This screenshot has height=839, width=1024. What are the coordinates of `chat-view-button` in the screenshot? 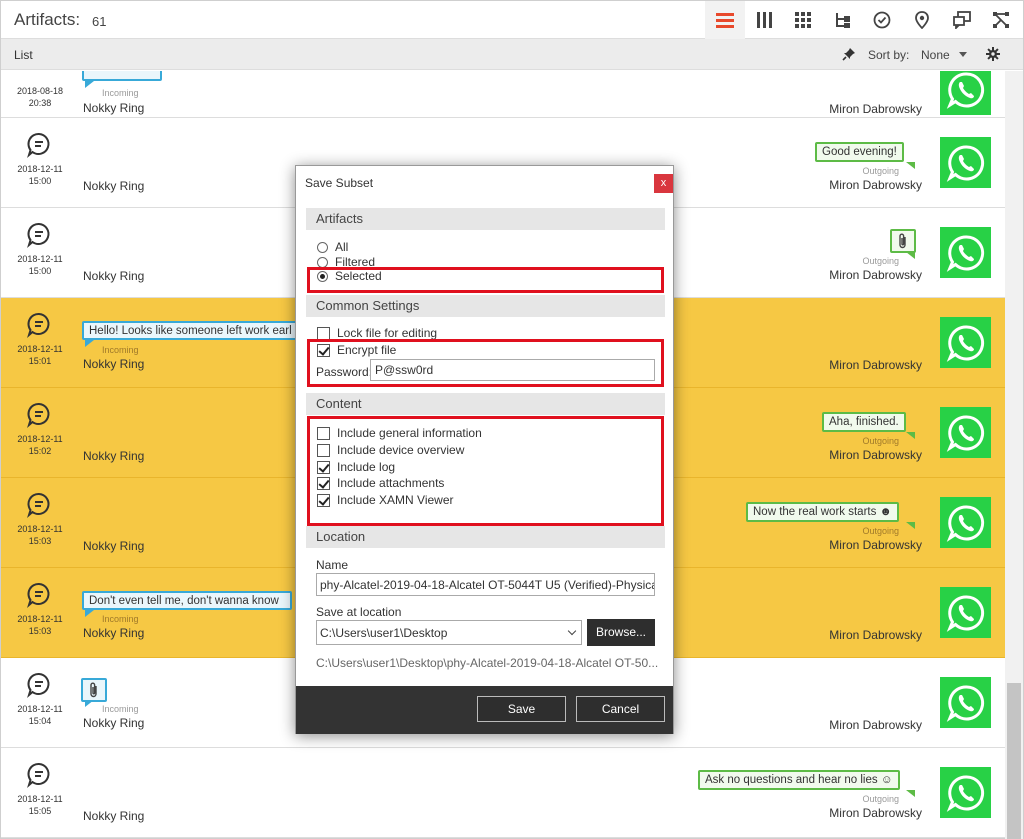 It's located at (962, 20).